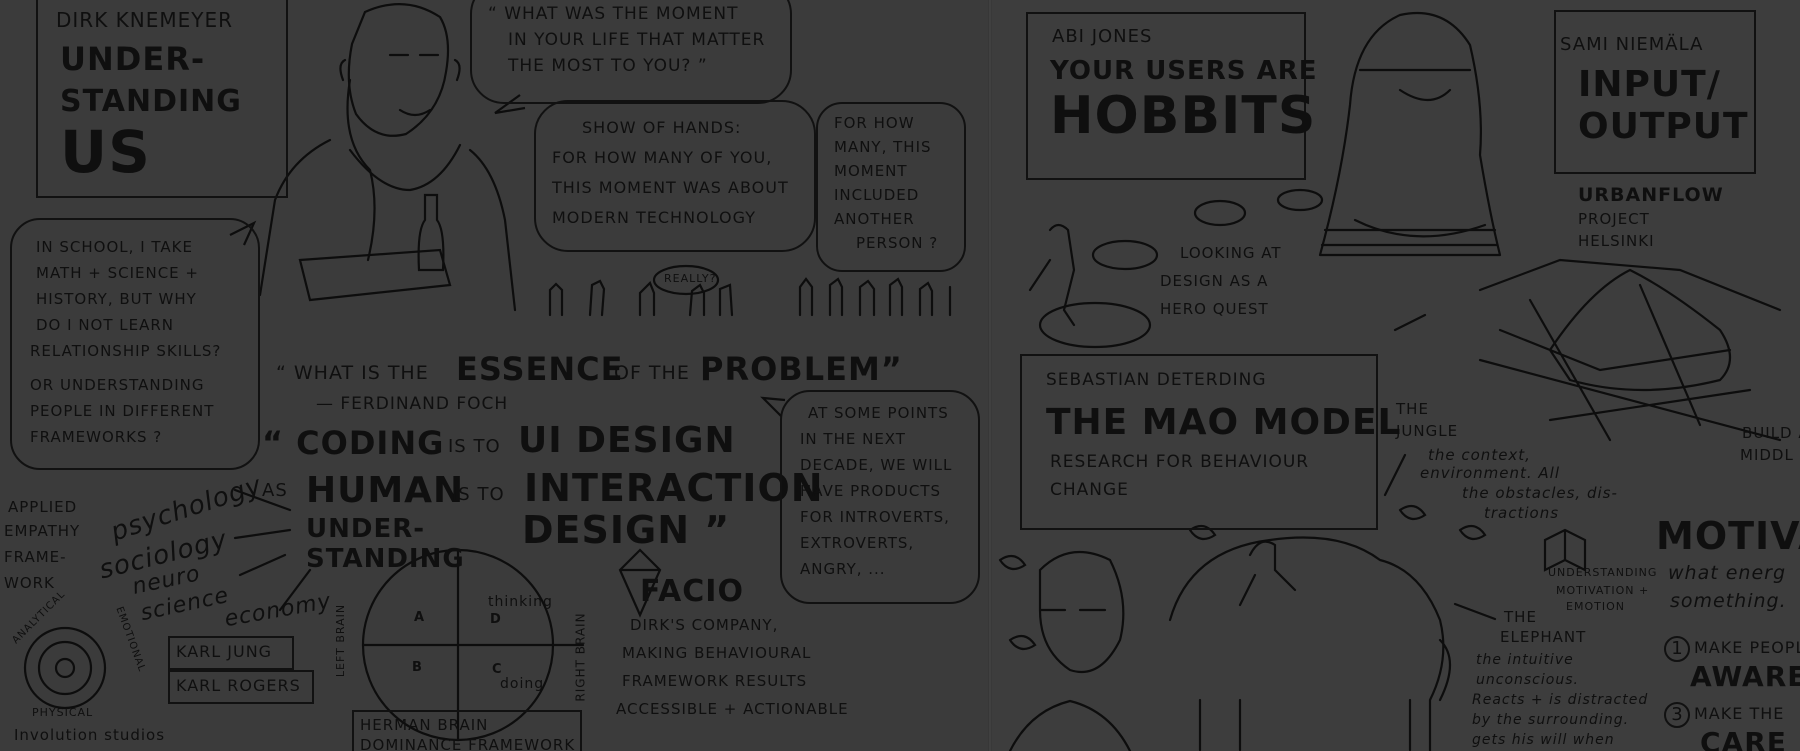 Image resolution: width=1800 pixels, height=751 pixels. Describe the element at coordinates (637, 40) in the screenshot. I see `question-line-2: IN YOUR LIFE THAT MATTER` at that location.